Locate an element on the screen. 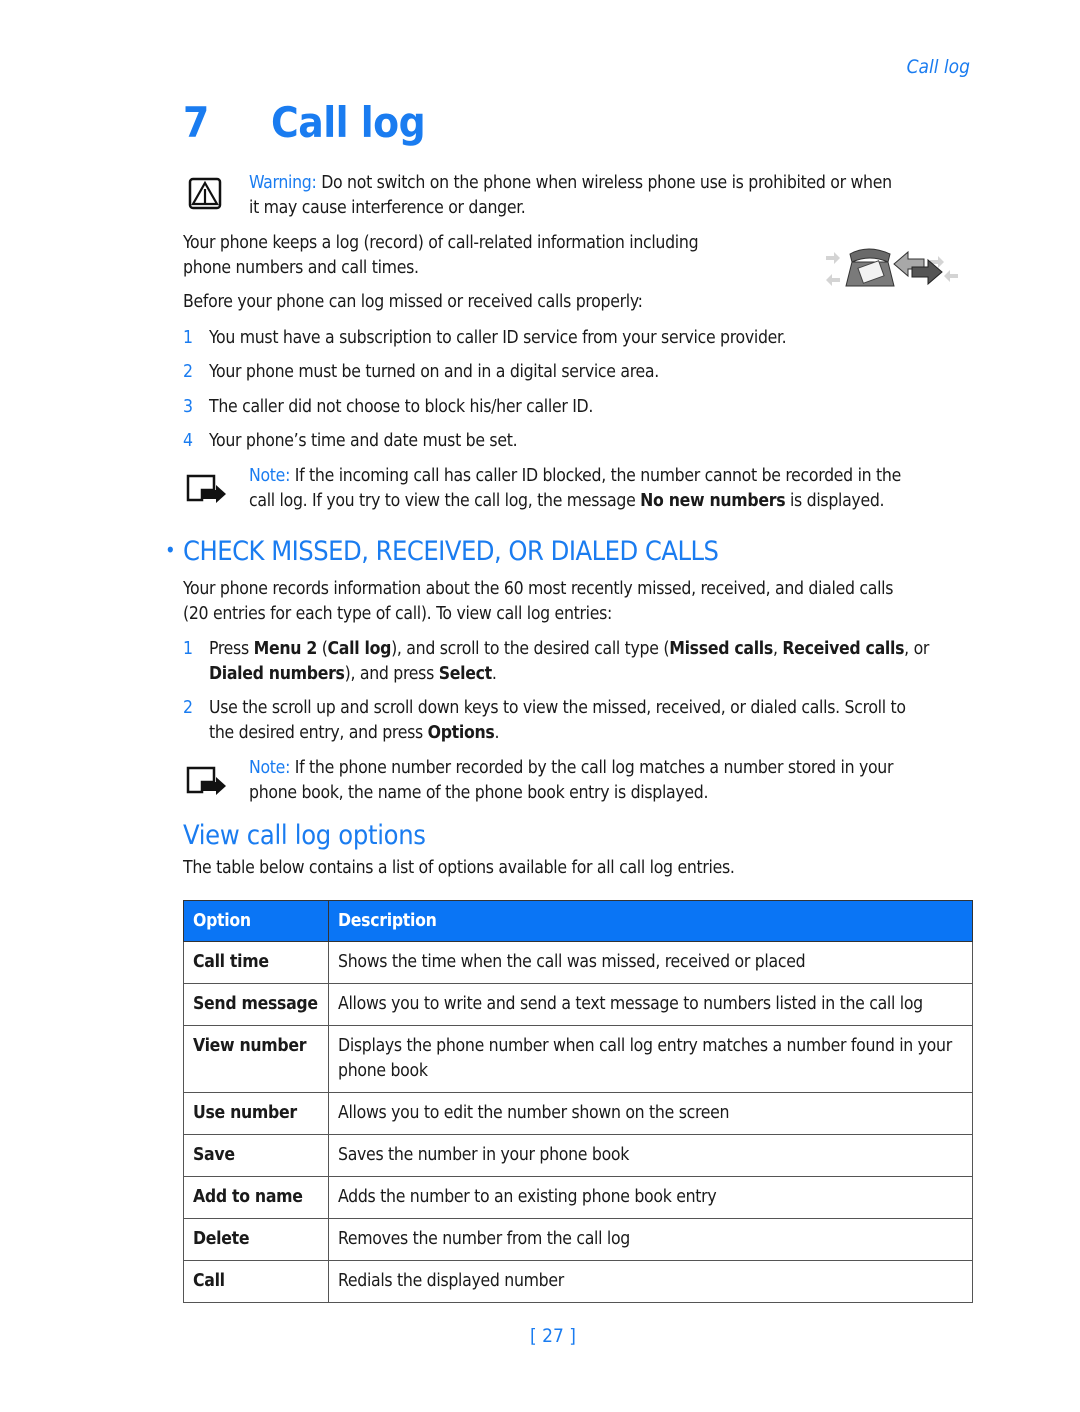  chapter-number: 7 is located at coordinates (196, 122).